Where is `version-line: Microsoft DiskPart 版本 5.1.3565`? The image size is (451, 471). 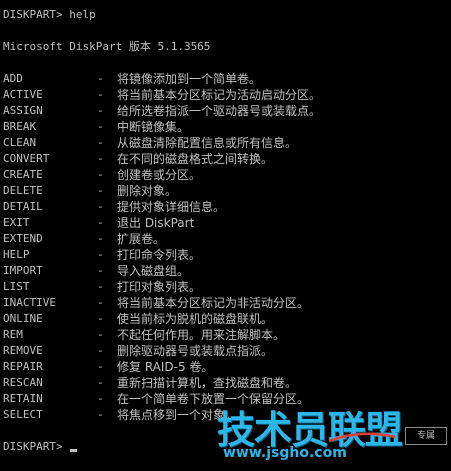
version-line: Microsoft DiskPart 版本 5.1.3565 is located at coordinates (107, 46).